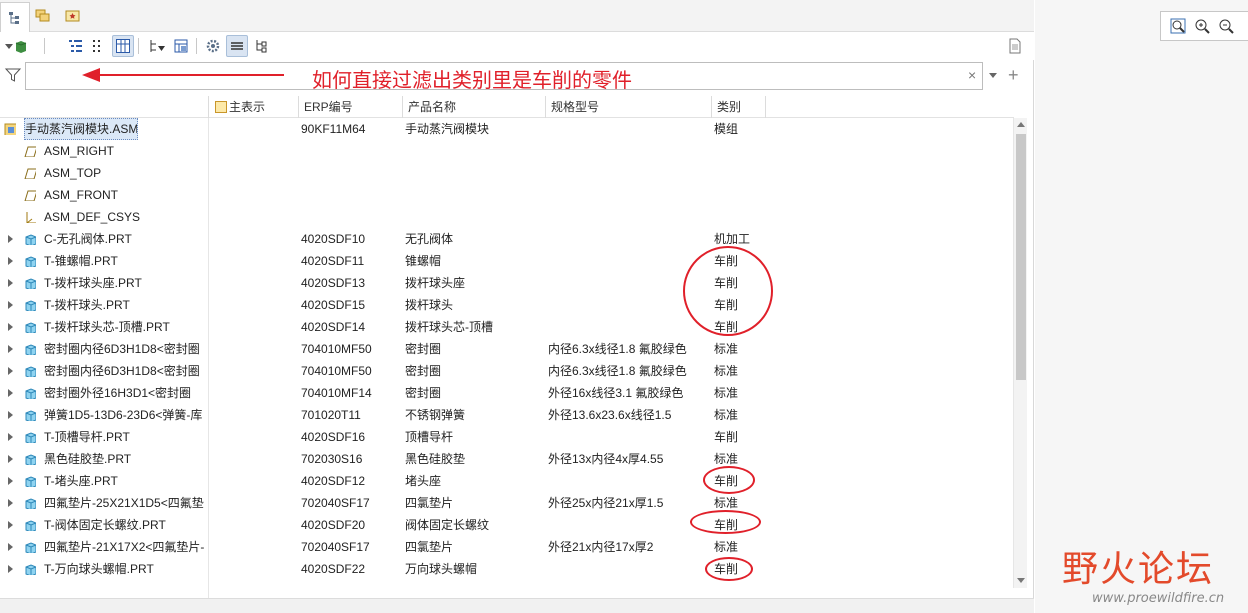 This screenshot has width=1248, height=613. Describe the element at coordinates (213, 46) in the screenshot. I see `settings-button` at that location.